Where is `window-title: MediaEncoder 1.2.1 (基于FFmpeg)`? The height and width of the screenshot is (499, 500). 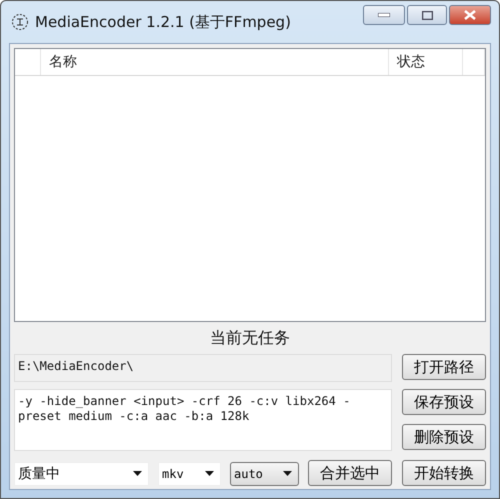 window-title: MediaEncoder 1.2.1 (基于FFmpeg) is located at coordinates (163, 22).